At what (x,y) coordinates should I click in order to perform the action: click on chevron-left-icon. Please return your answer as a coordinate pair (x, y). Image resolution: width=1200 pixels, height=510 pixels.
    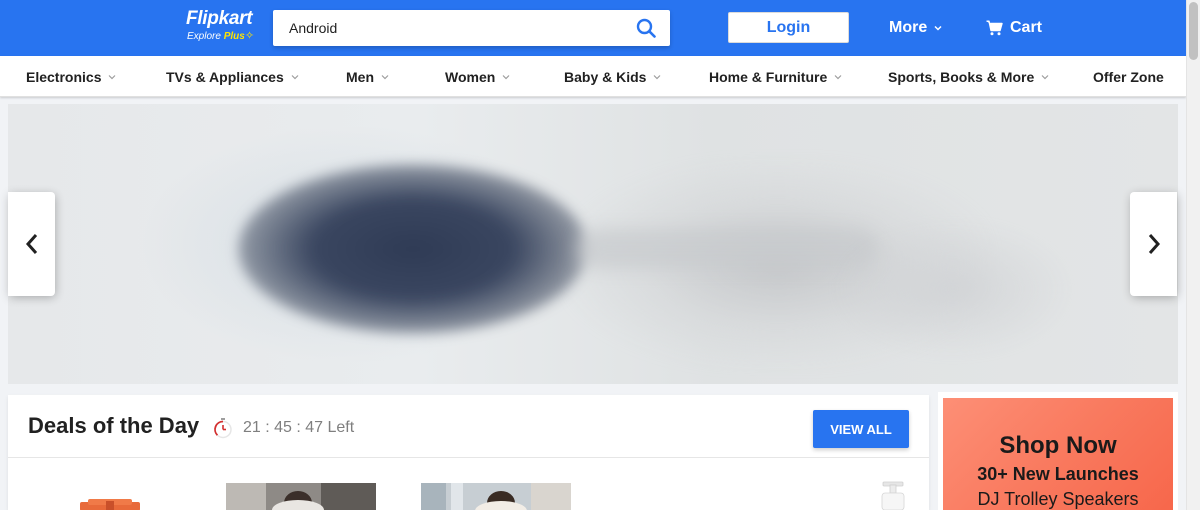
    Looking at the image, I should click on (31, 244).